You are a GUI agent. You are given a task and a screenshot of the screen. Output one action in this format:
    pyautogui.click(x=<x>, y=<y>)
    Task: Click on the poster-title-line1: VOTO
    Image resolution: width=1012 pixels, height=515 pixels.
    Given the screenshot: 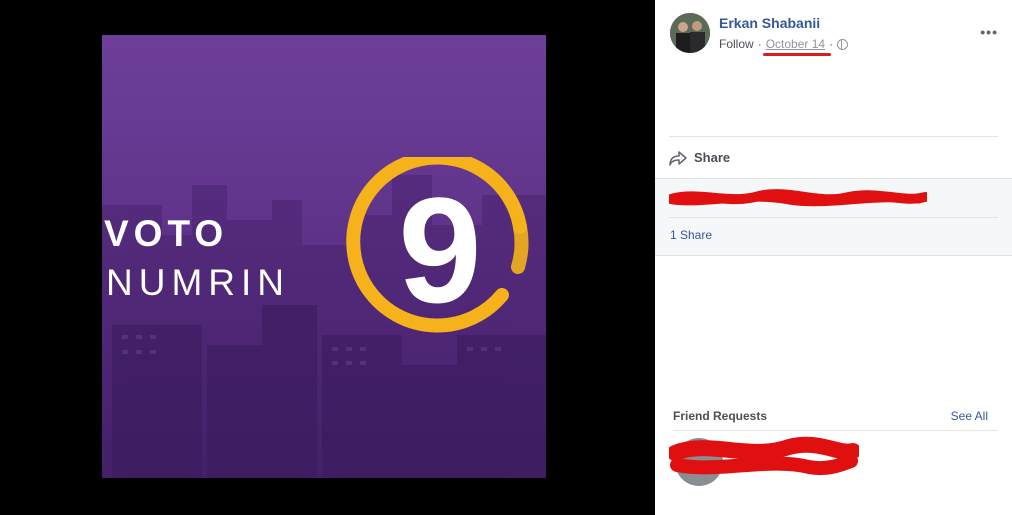 What is the action you would take?
    pyautogui.click(x=166, y=233)
    